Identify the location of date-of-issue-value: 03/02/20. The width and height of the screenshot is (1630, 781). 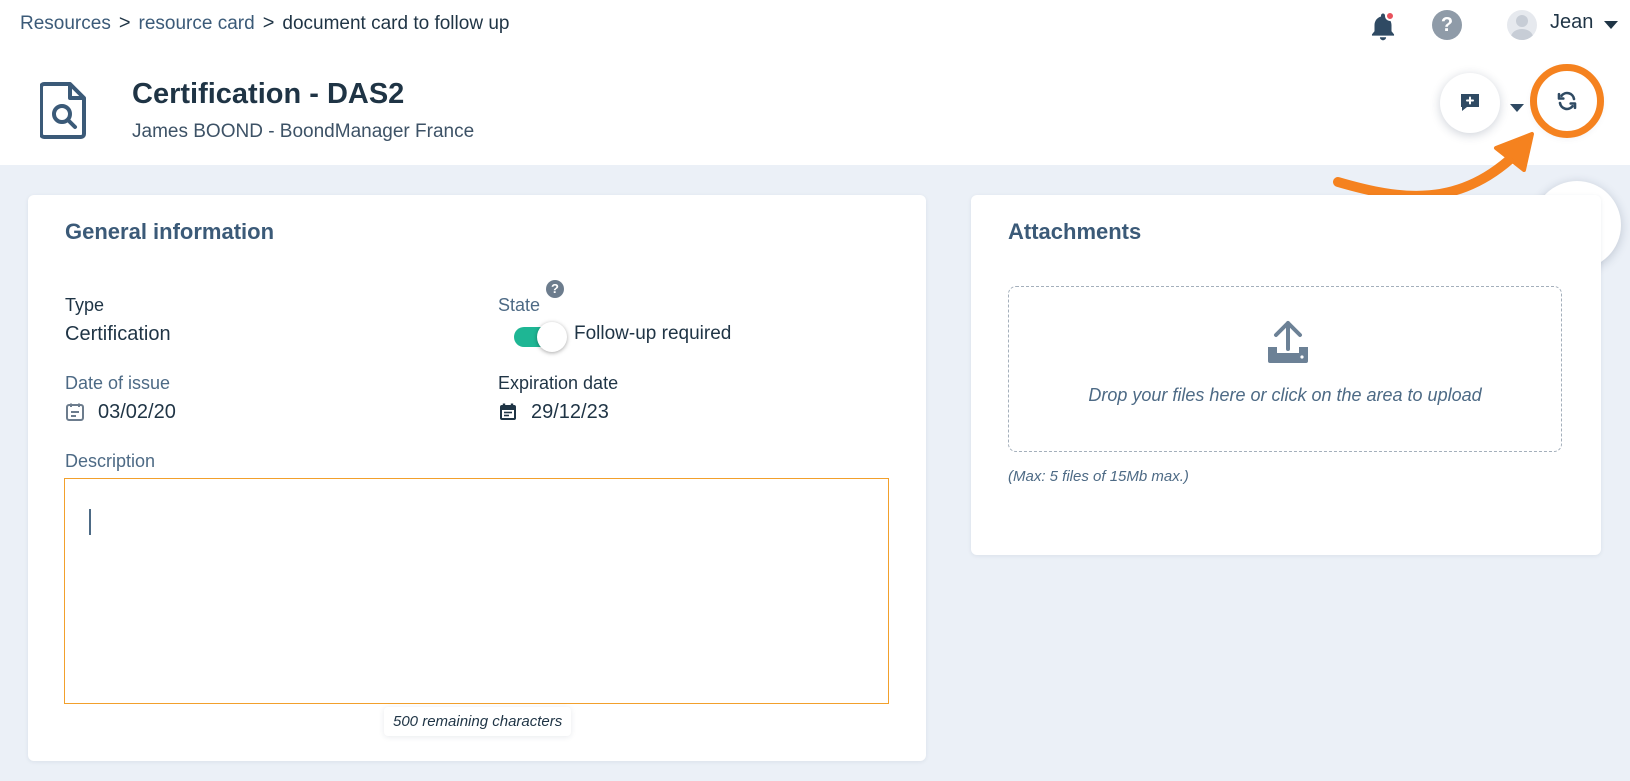
(137, 412).